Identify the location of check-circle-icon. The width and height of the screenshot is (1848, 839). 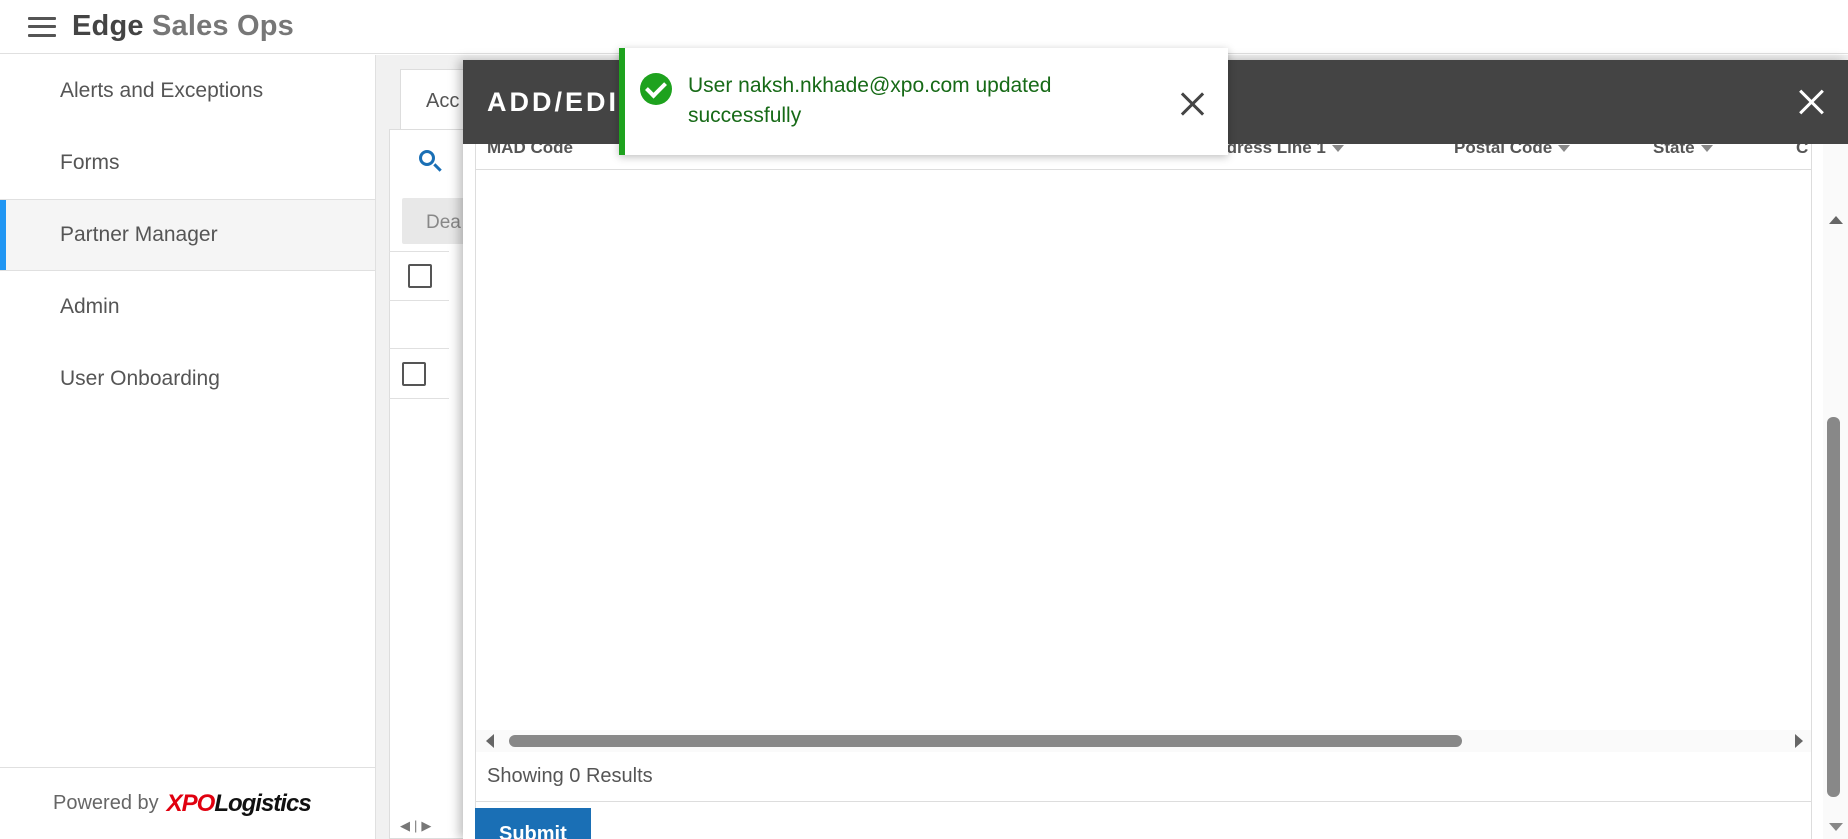
(656, 89).